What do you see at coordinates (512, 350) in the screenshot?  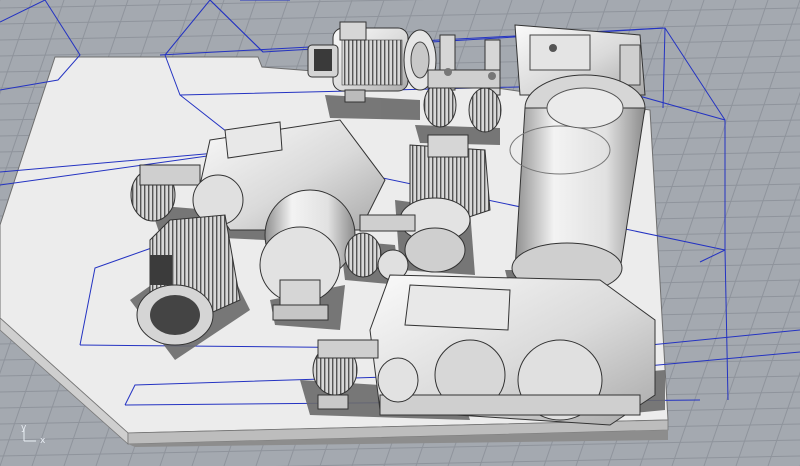 I see `bottom-gearbox` at bounding box center [512, 350].